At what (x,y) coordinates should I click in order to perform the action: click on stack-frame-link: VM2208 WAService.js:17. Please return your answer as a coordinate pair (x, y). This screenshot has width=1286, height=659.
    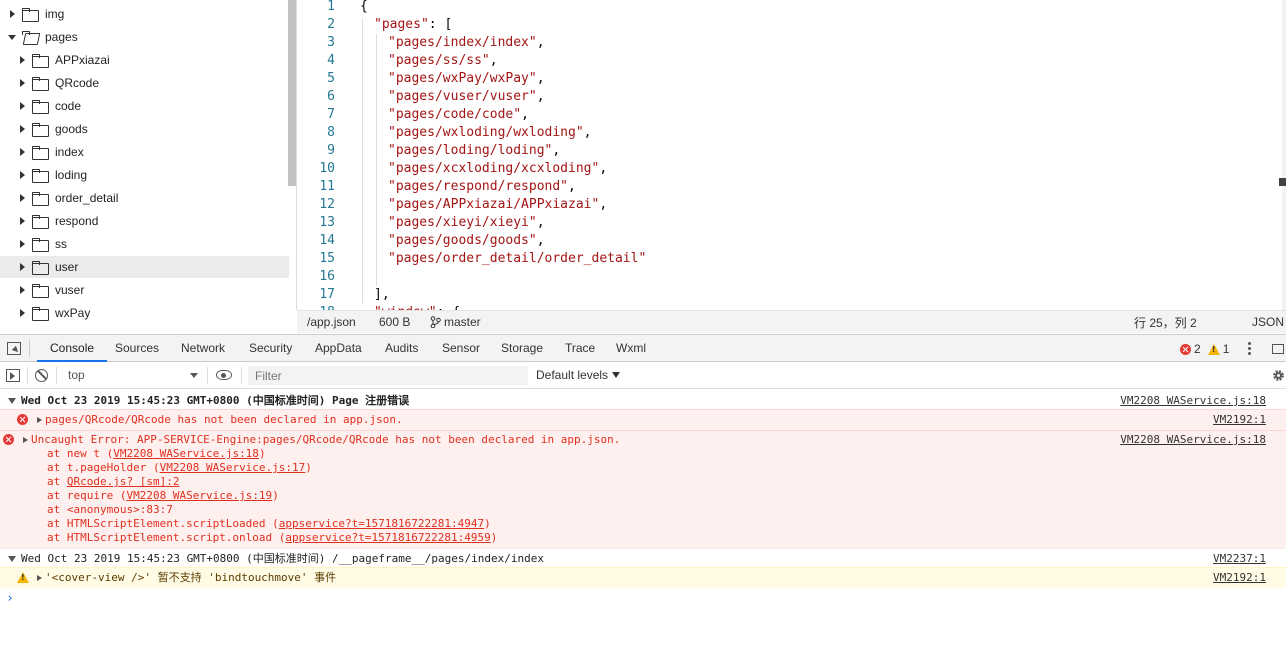
    Looking at the image, I should click on (233, 467).